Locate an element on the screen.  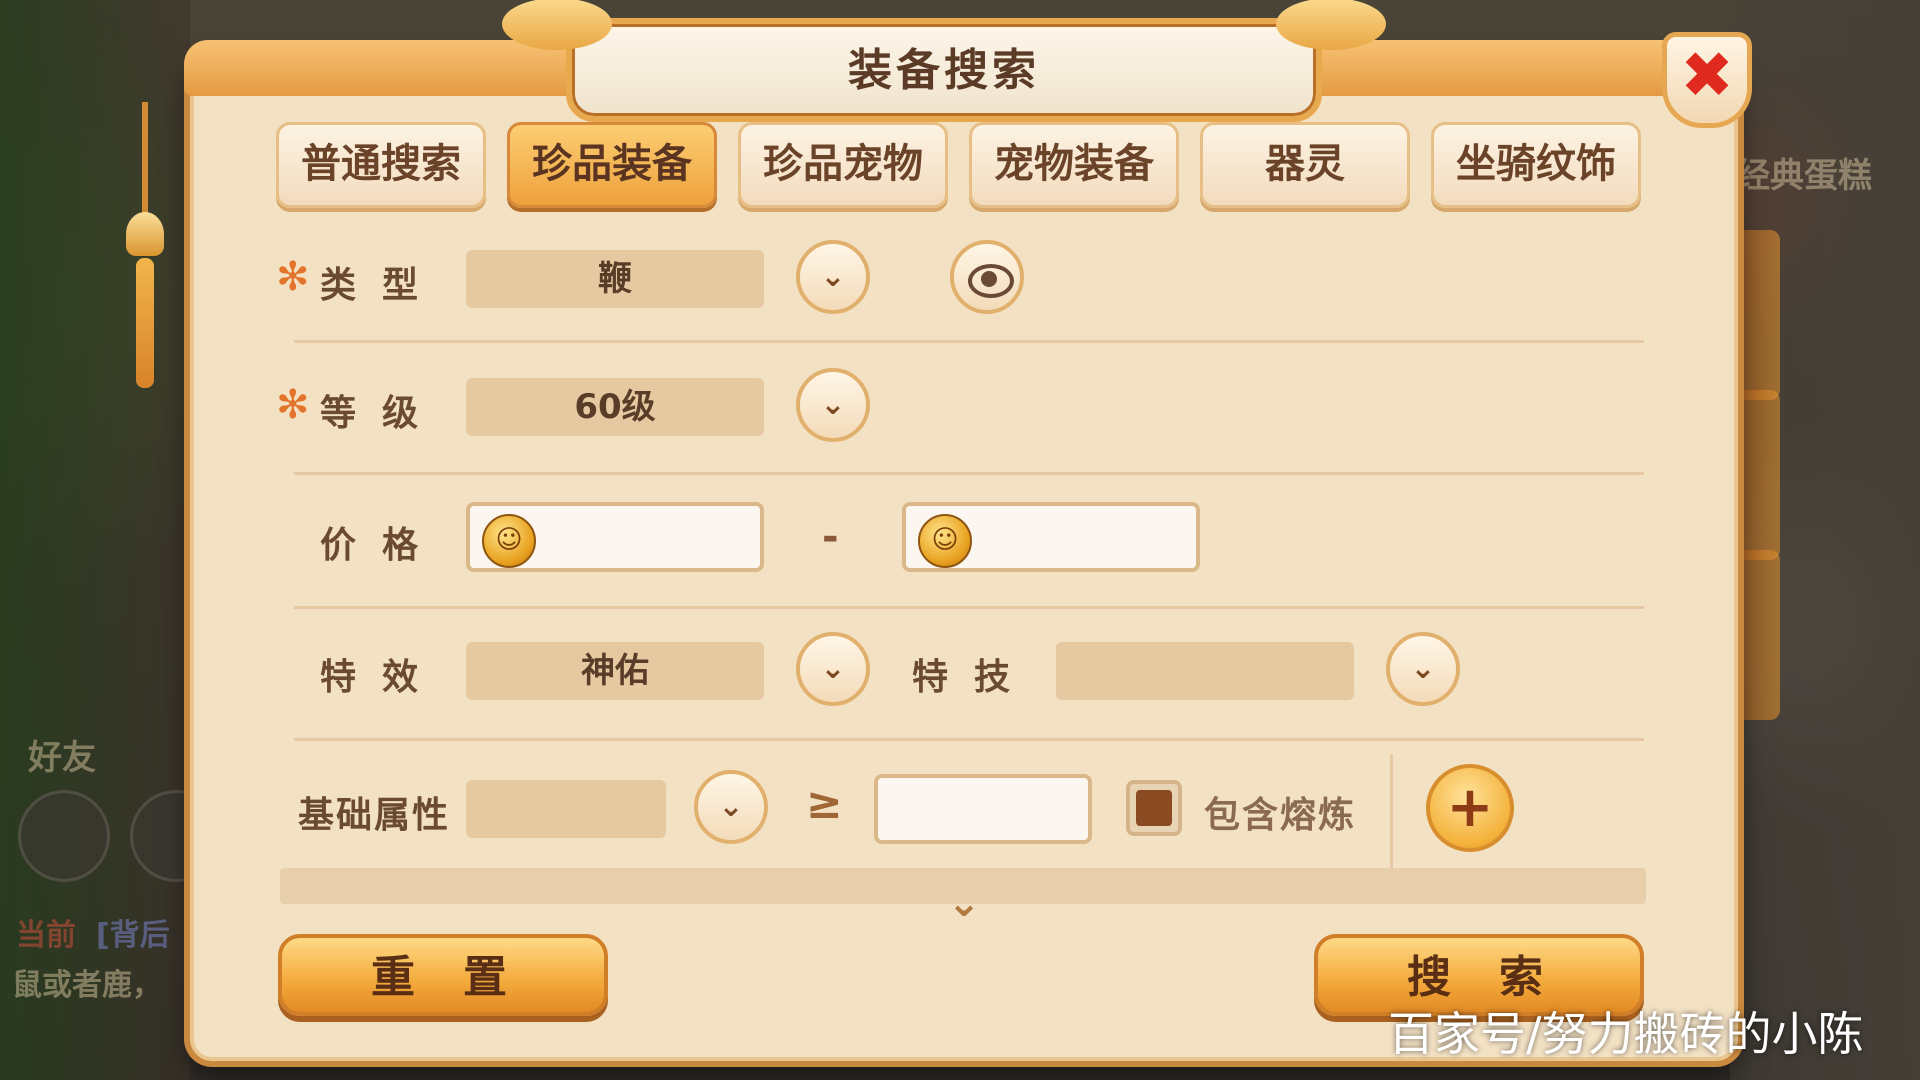
dialog-title: 装备搜索 is located at coordinates (944, 70).